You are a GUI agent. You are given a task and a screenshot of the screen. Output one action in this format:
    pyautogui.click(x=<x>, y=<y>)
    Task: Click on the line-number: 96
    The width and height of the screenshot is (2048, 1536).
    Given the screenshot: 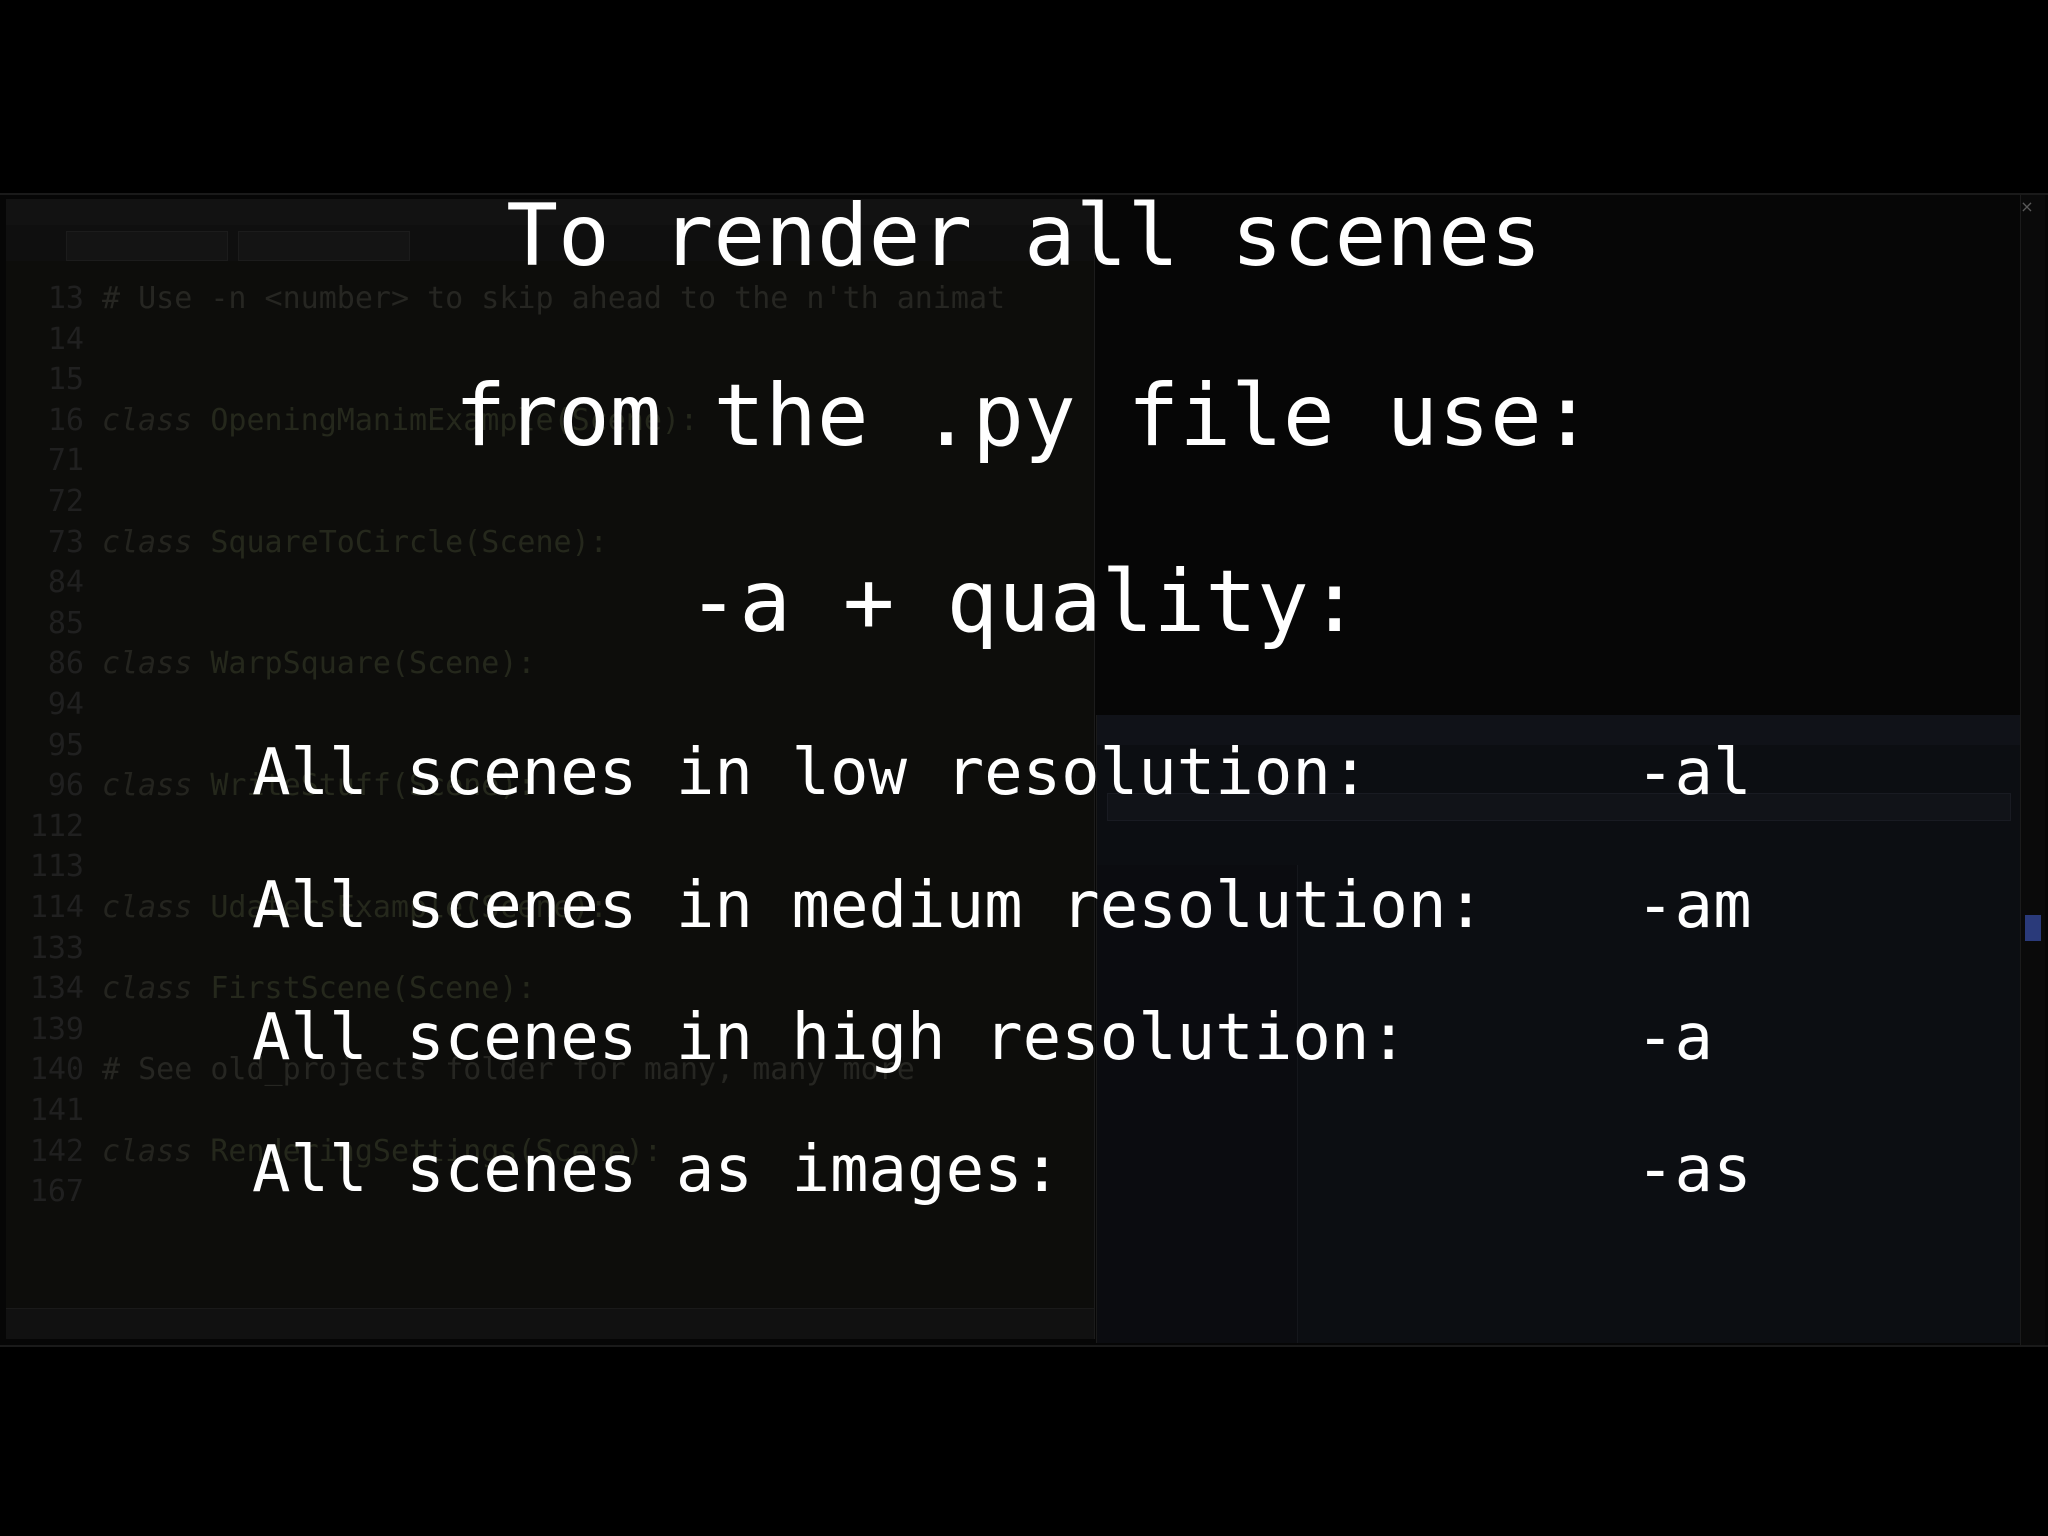 What is the action you would take?
    pyautogui.click(x=65, y=786)
    